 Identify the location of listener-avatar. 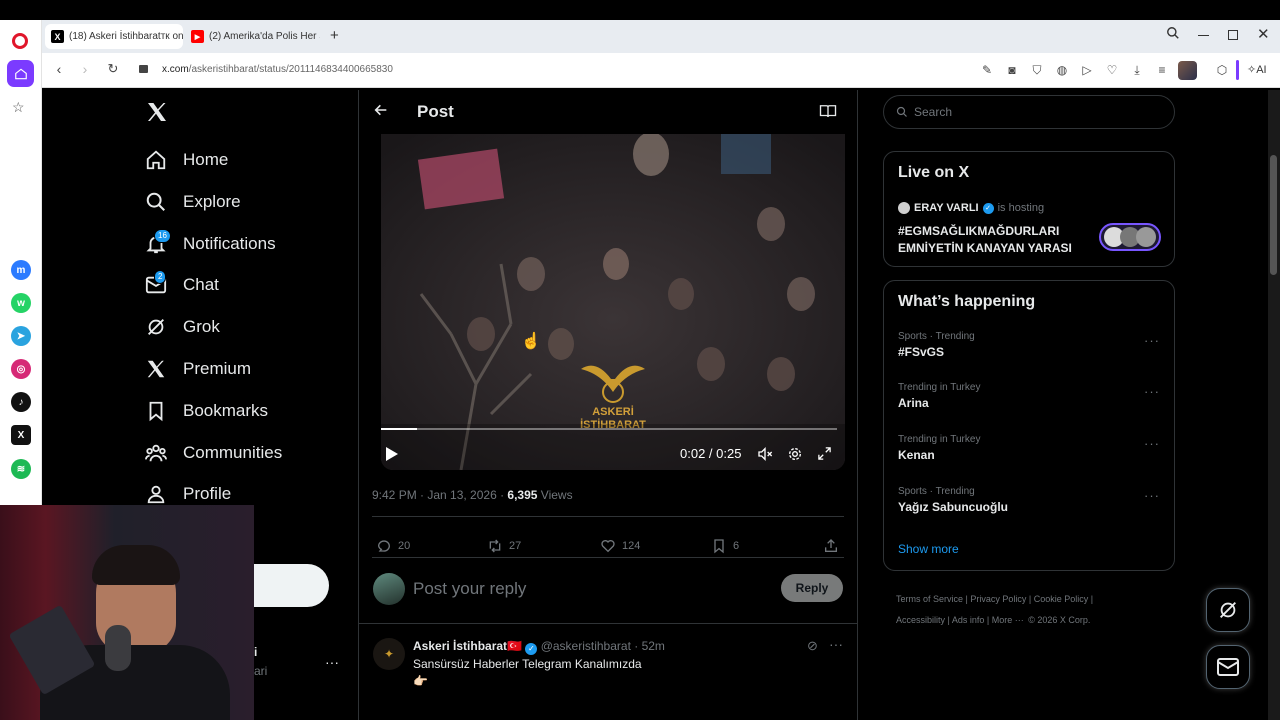
(1146, 237).